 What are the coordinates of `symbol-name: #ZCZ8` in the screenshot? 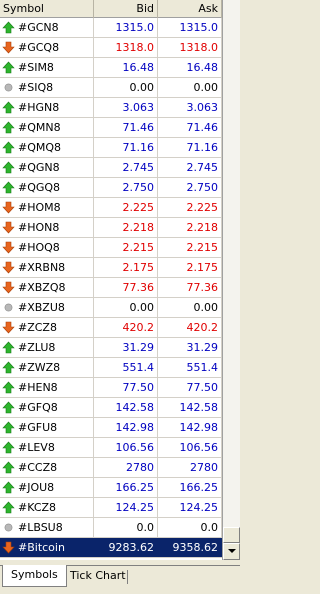 It's located at (37, 327).